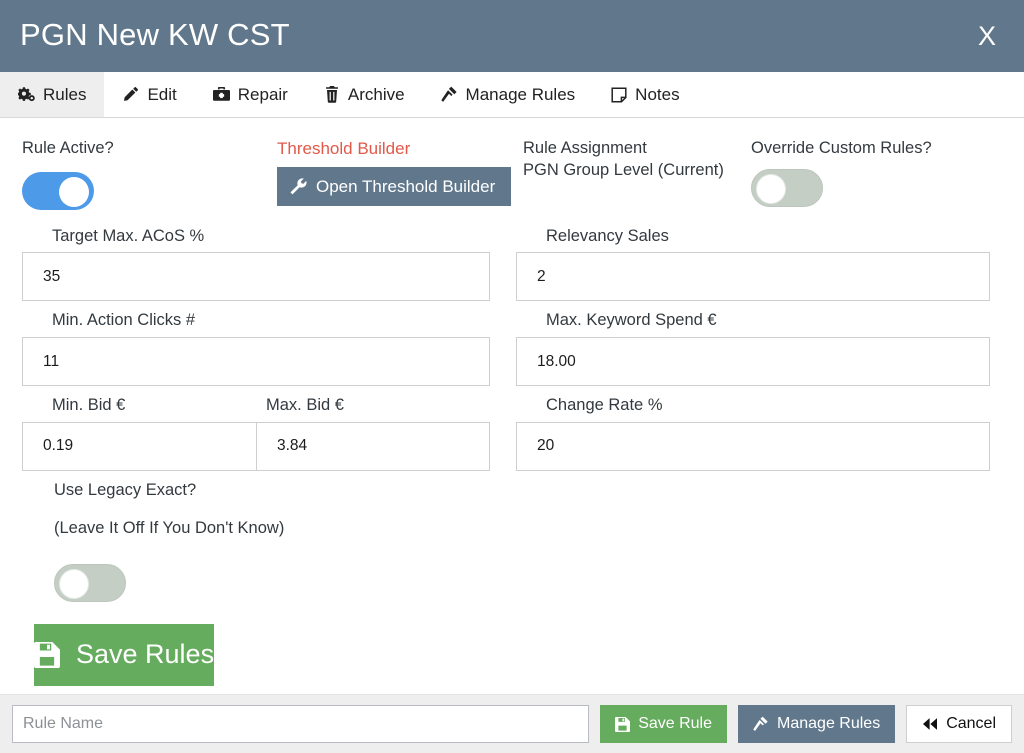  Describe the element at coordinates (145, 654) in the screenshot. I see `save-rules-label: Save Rules` at that location.